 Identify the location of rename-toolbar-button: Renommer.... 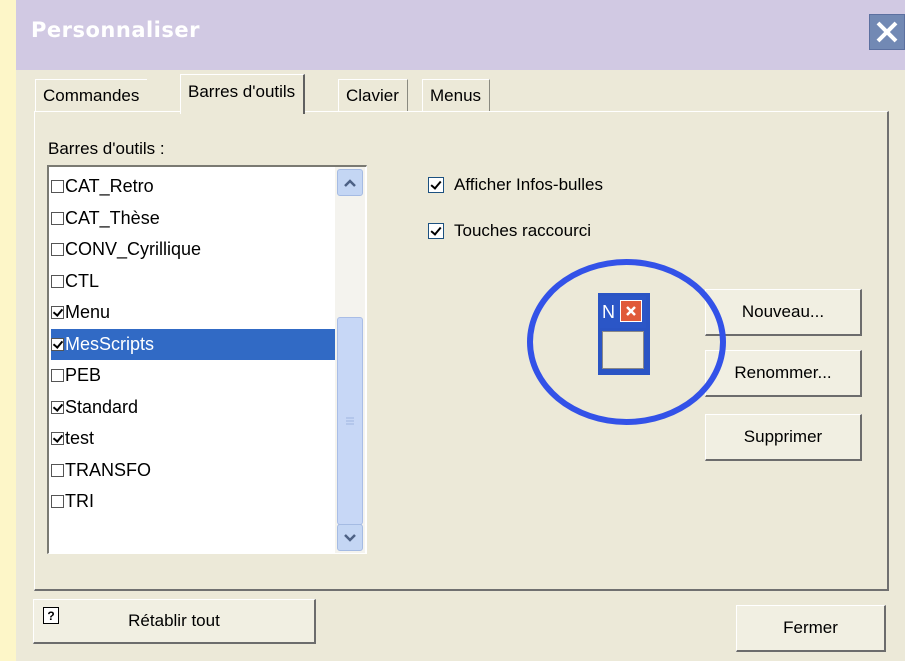
(783, 373).